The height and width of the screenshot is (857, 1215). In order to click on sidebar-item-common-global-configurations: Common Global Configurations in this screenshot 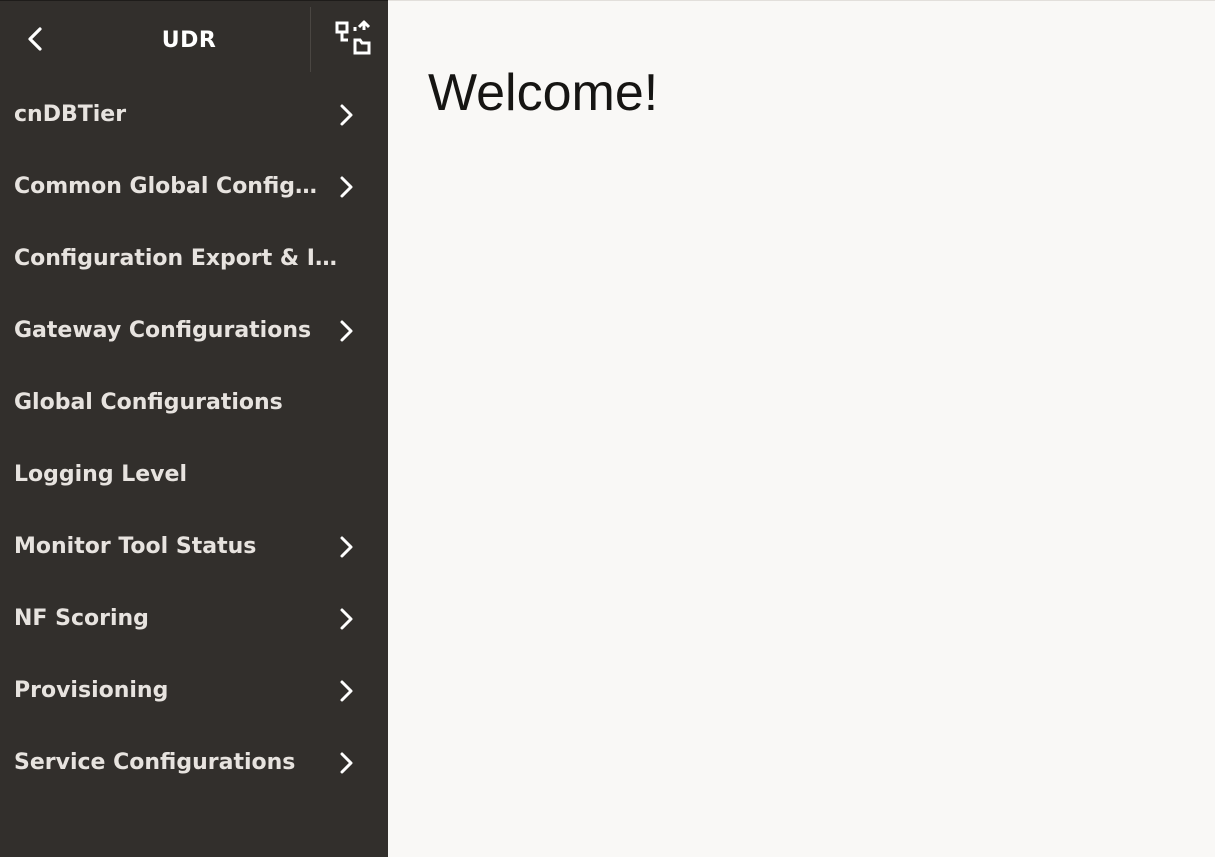, I will do `click(194, 187)`.